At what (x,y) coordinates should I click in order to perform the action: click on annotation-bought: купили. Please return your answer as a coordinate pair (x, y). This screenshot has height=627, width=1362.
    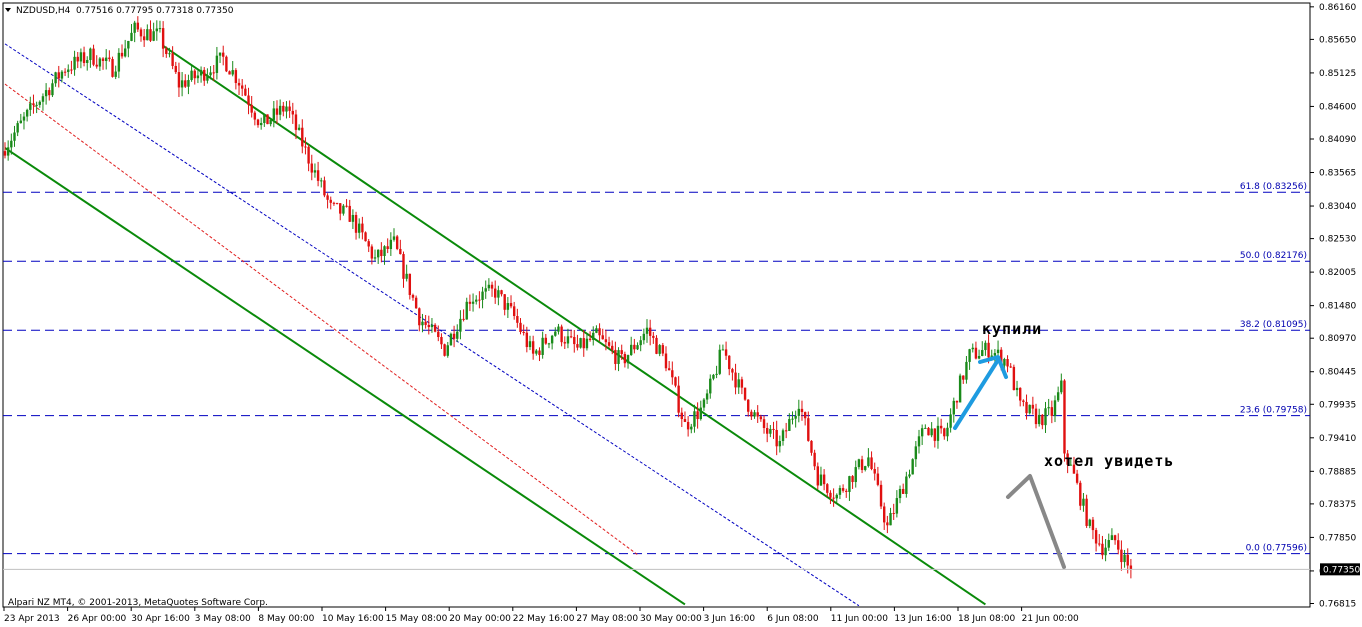
    Looking at the image, I should click on (1012, 329).